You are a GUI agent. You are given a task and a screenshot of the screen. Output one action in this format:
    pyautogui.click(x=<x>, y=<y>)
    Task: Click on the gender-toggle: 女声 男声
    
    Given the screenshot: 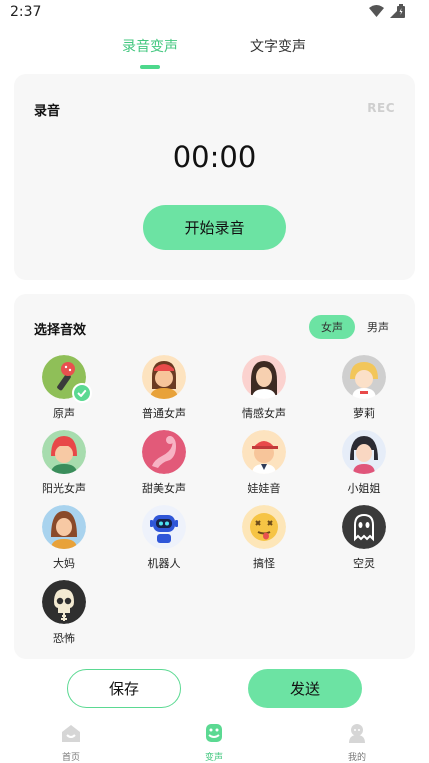 What is the action you would take?
    pyautogui.click(x=355, y=327)
    